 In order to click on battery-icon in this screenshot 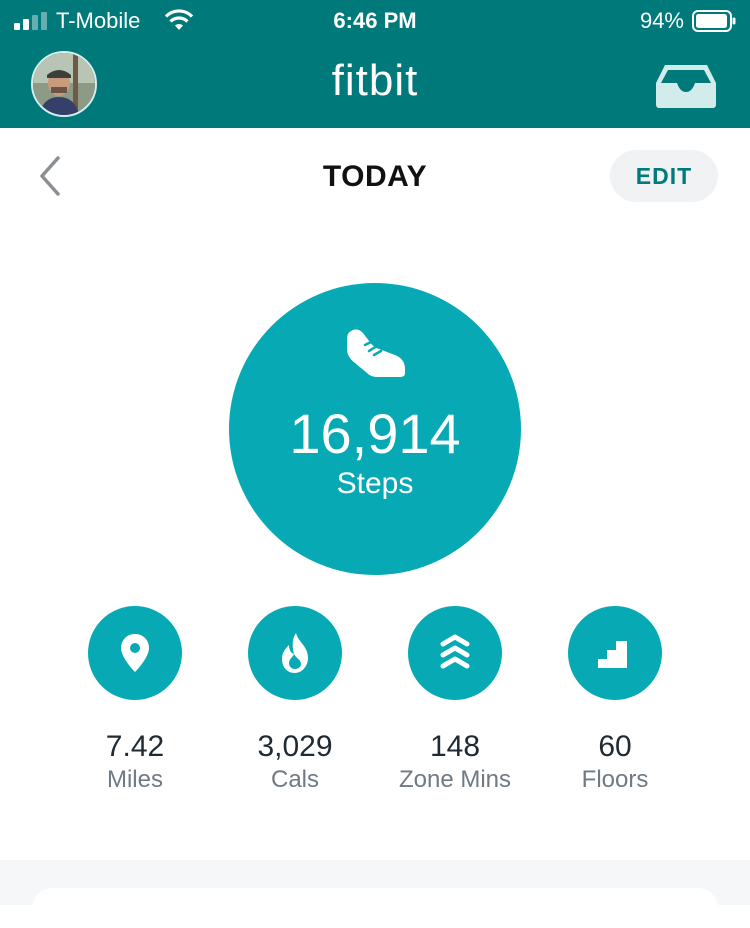, I will do `click(714, 21)`.